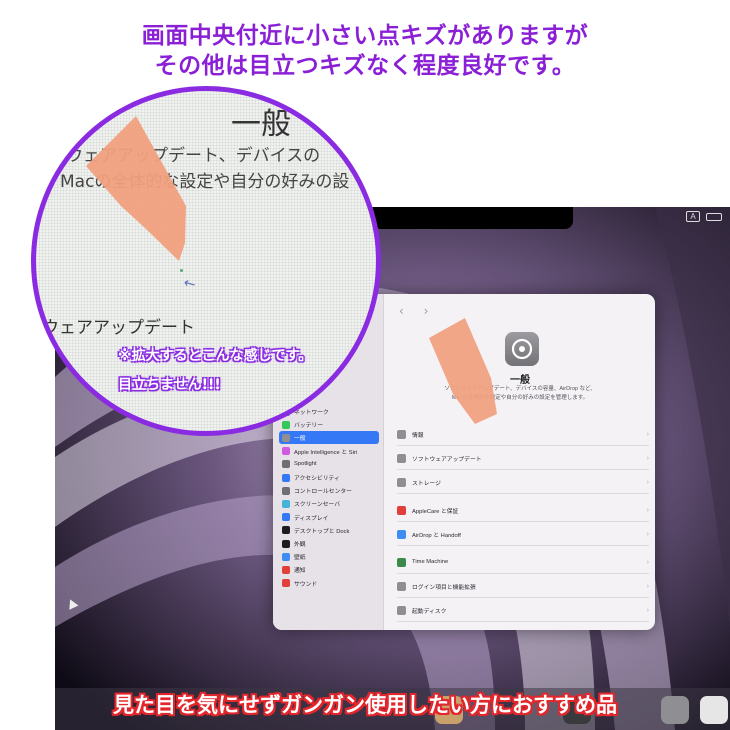  I want to click on headline-line-1: 画面中央付近に小さい点キズがありますが, so click(365, 36).